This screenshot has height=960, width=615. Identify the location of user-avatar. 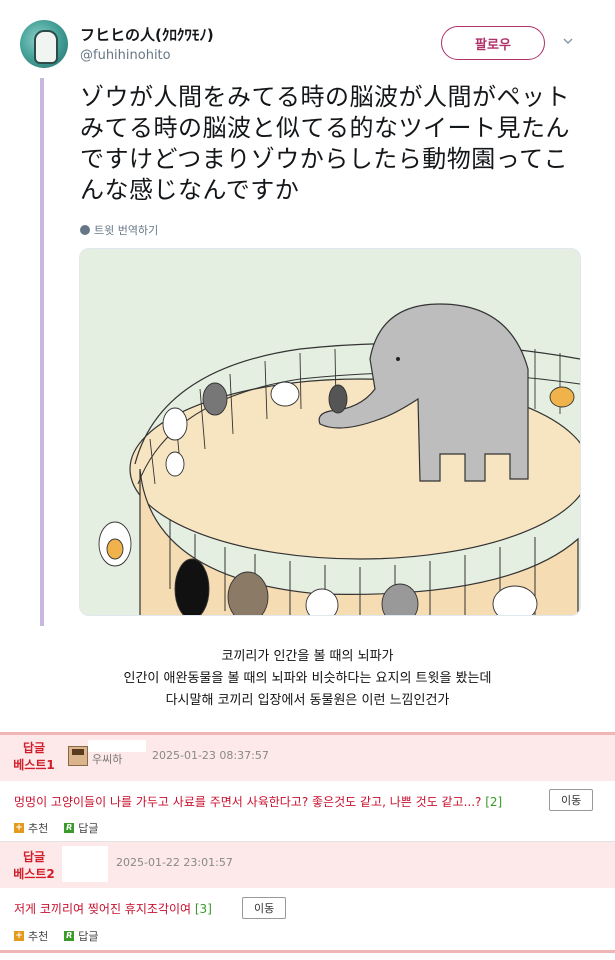
(78, 756).